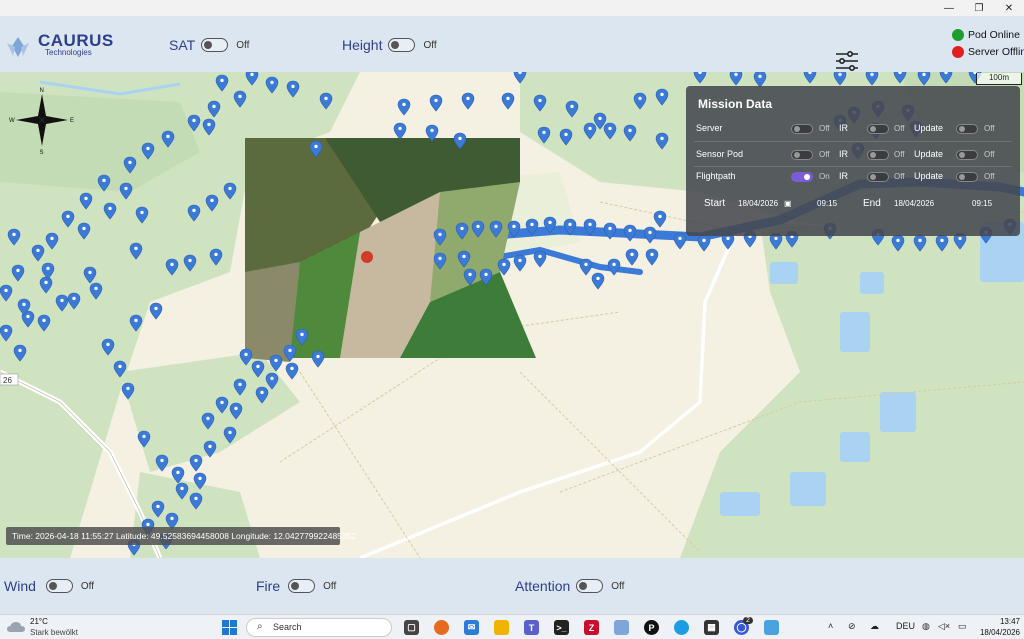 This screenshot has height=639, width=1024. I want to click on fire-label: Fire, so click(268, 586).